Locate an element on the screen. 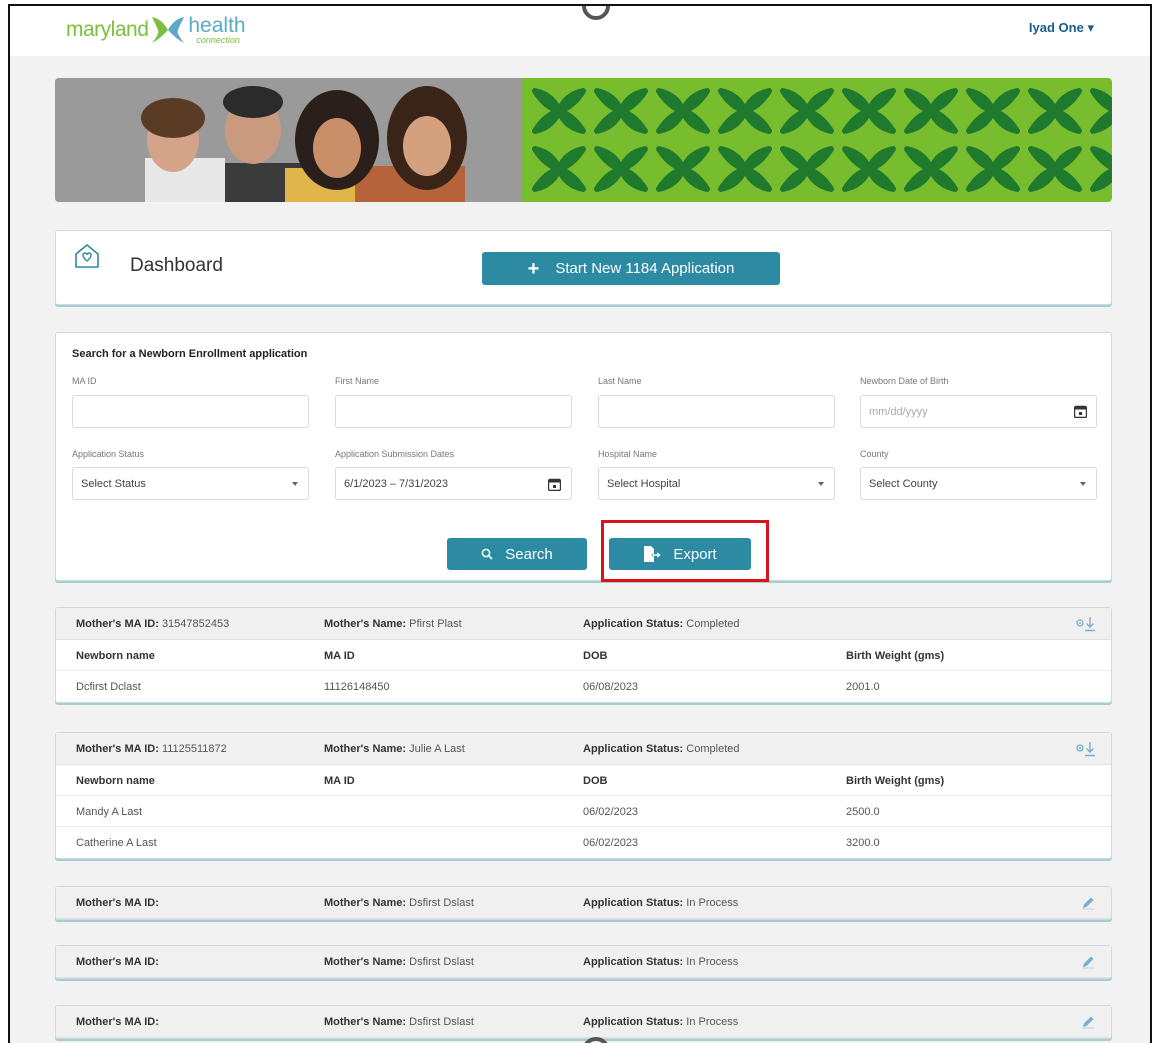  table-cell: 3200.0 is located at coordinates (863, 843).